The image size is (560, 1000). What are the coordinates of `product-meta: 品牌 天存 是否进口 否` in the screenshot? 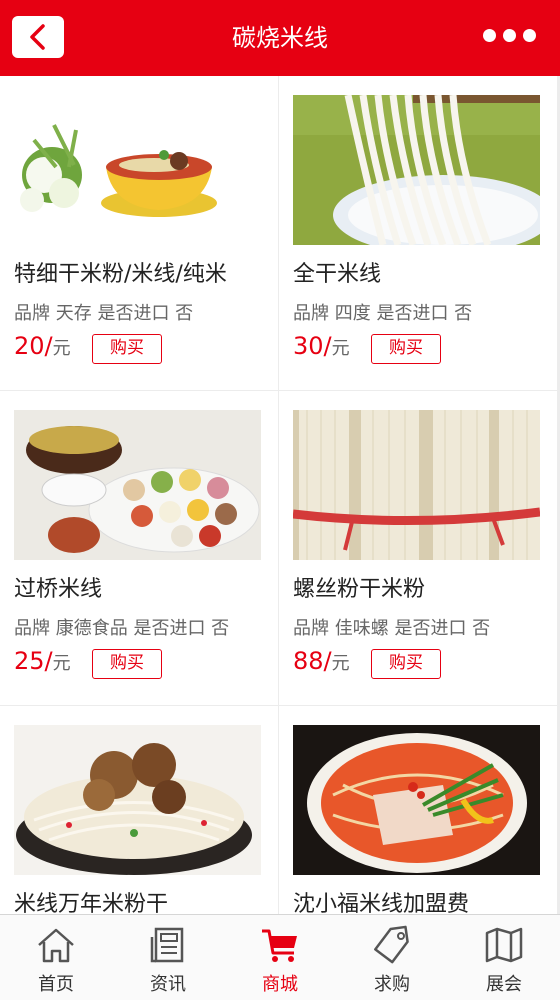 It's located at (104, 313).